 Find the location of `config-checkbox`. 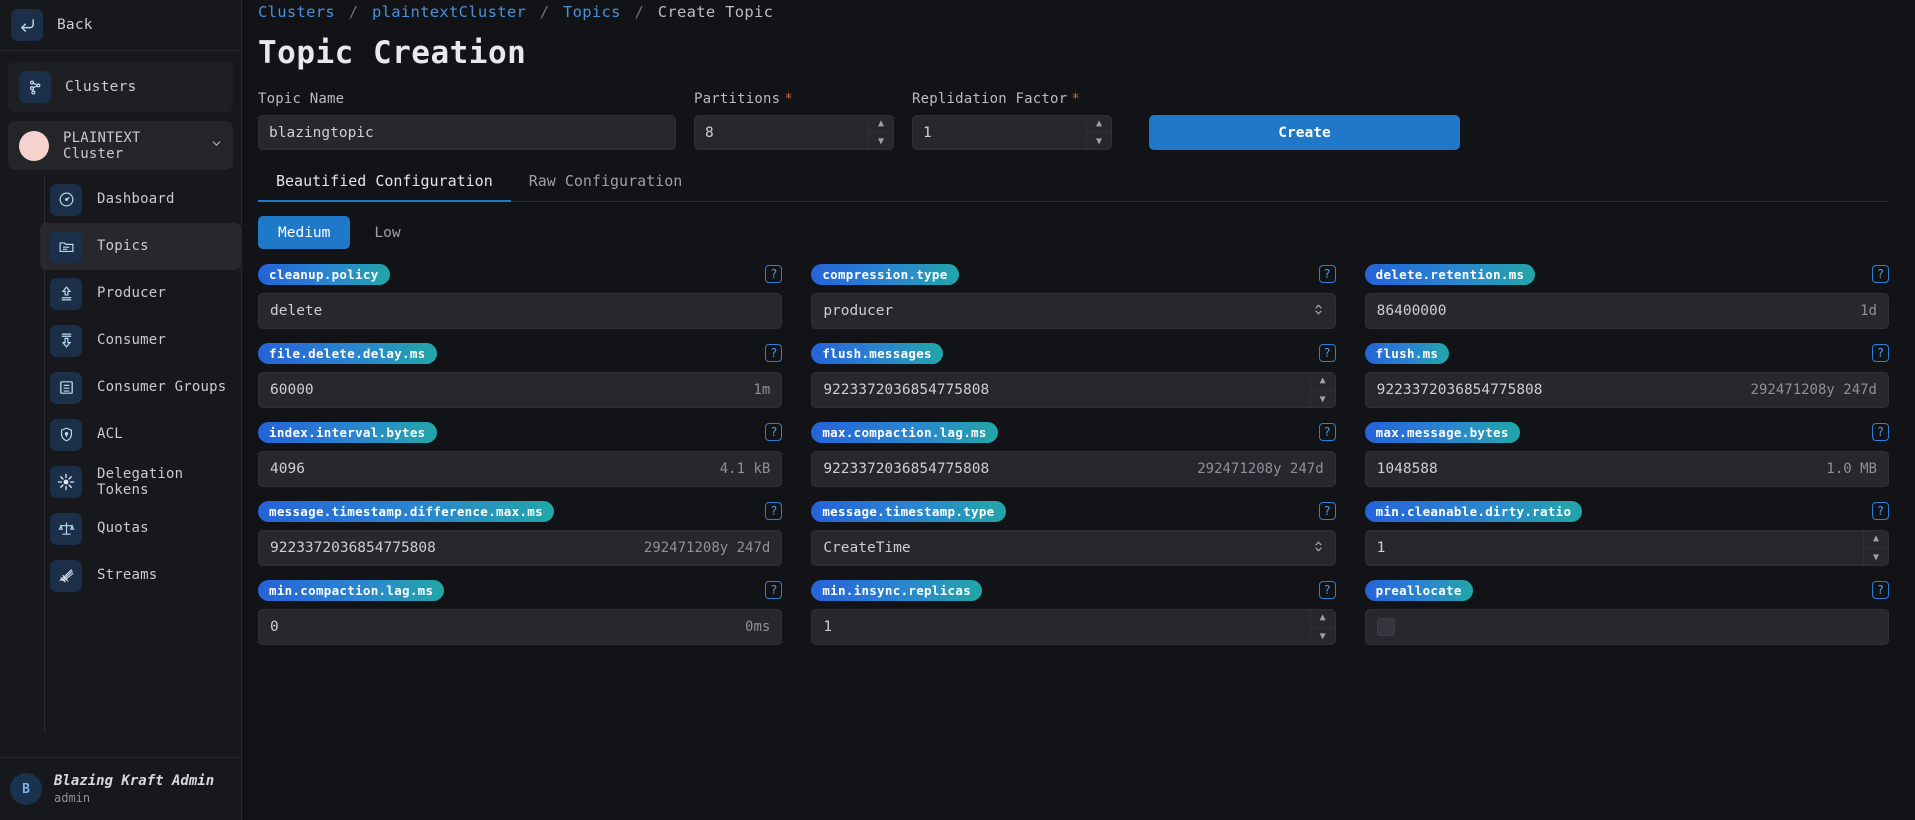

config-checkbox is located at coordinates (1385, 627).